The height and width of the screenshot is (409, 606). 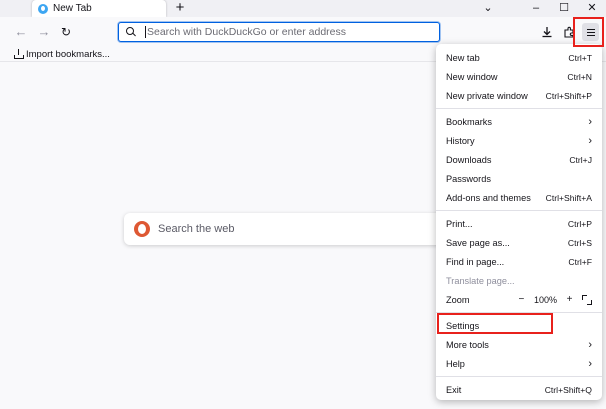 What do you see at coordinates (519, 57) in the screenshot?
I see `menu-item-new-tab: New tab Ctrl+T` at bounding box center [519, 57].